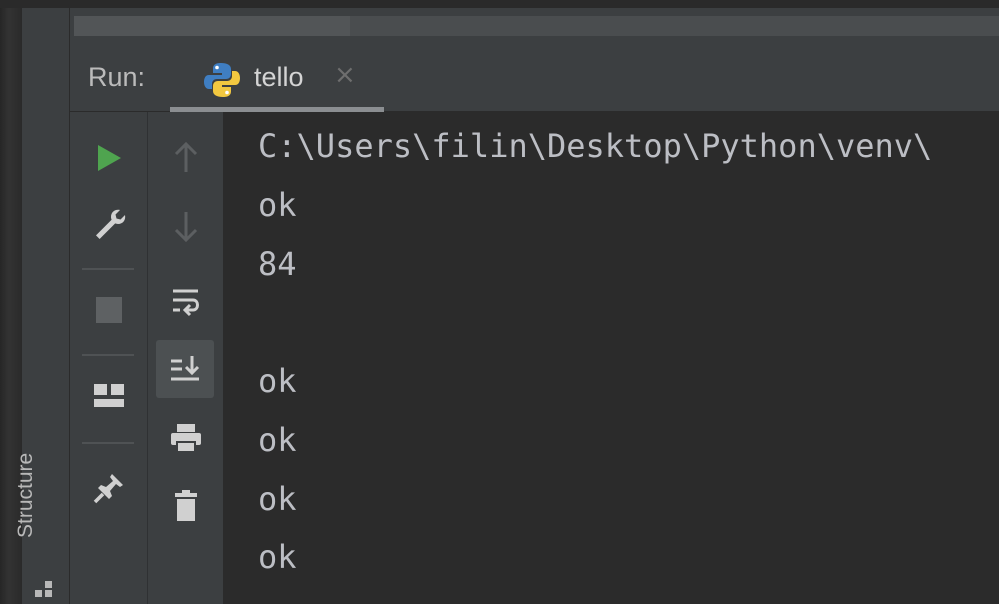 Image resolution: width=999 pixels, height=604 pixels. I want to click on wrench-icon, so click(111, 224).